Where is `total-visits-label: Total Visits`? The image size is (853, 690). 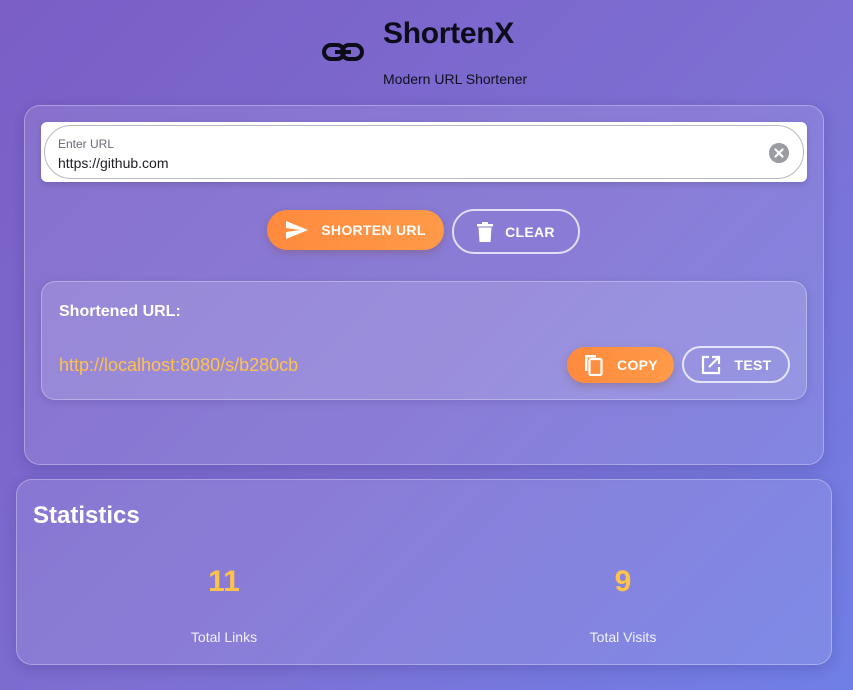
total-visits-label: Total Visits is located at coordinates (623, 637).